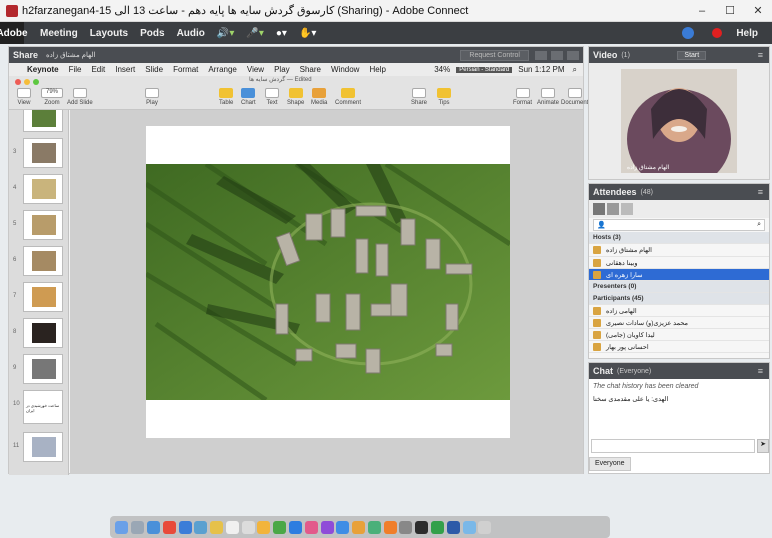 Image resolution: width=772 pixels, height=538 pixels. Describe the element at coordinates (717, 33) in the screenshot. I see `record-icon` at that location.